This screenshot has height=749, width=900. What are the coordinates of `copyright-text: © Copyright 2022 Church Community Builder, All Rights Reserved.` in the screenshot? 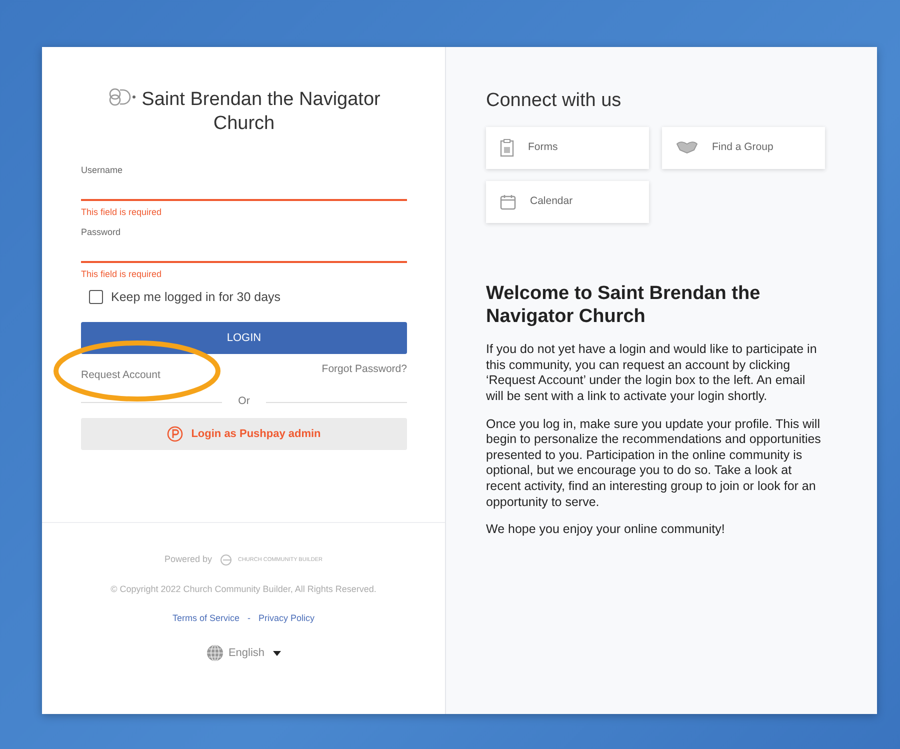 It's located at (244, 589).